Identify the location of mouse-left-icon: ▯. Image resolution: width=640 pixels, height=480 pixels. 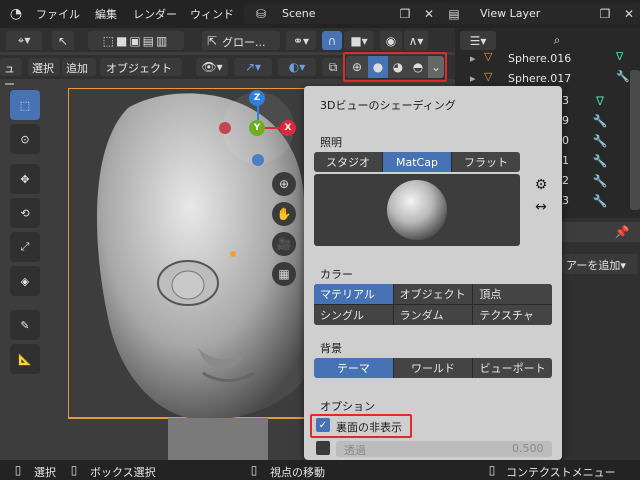
(18, 470).